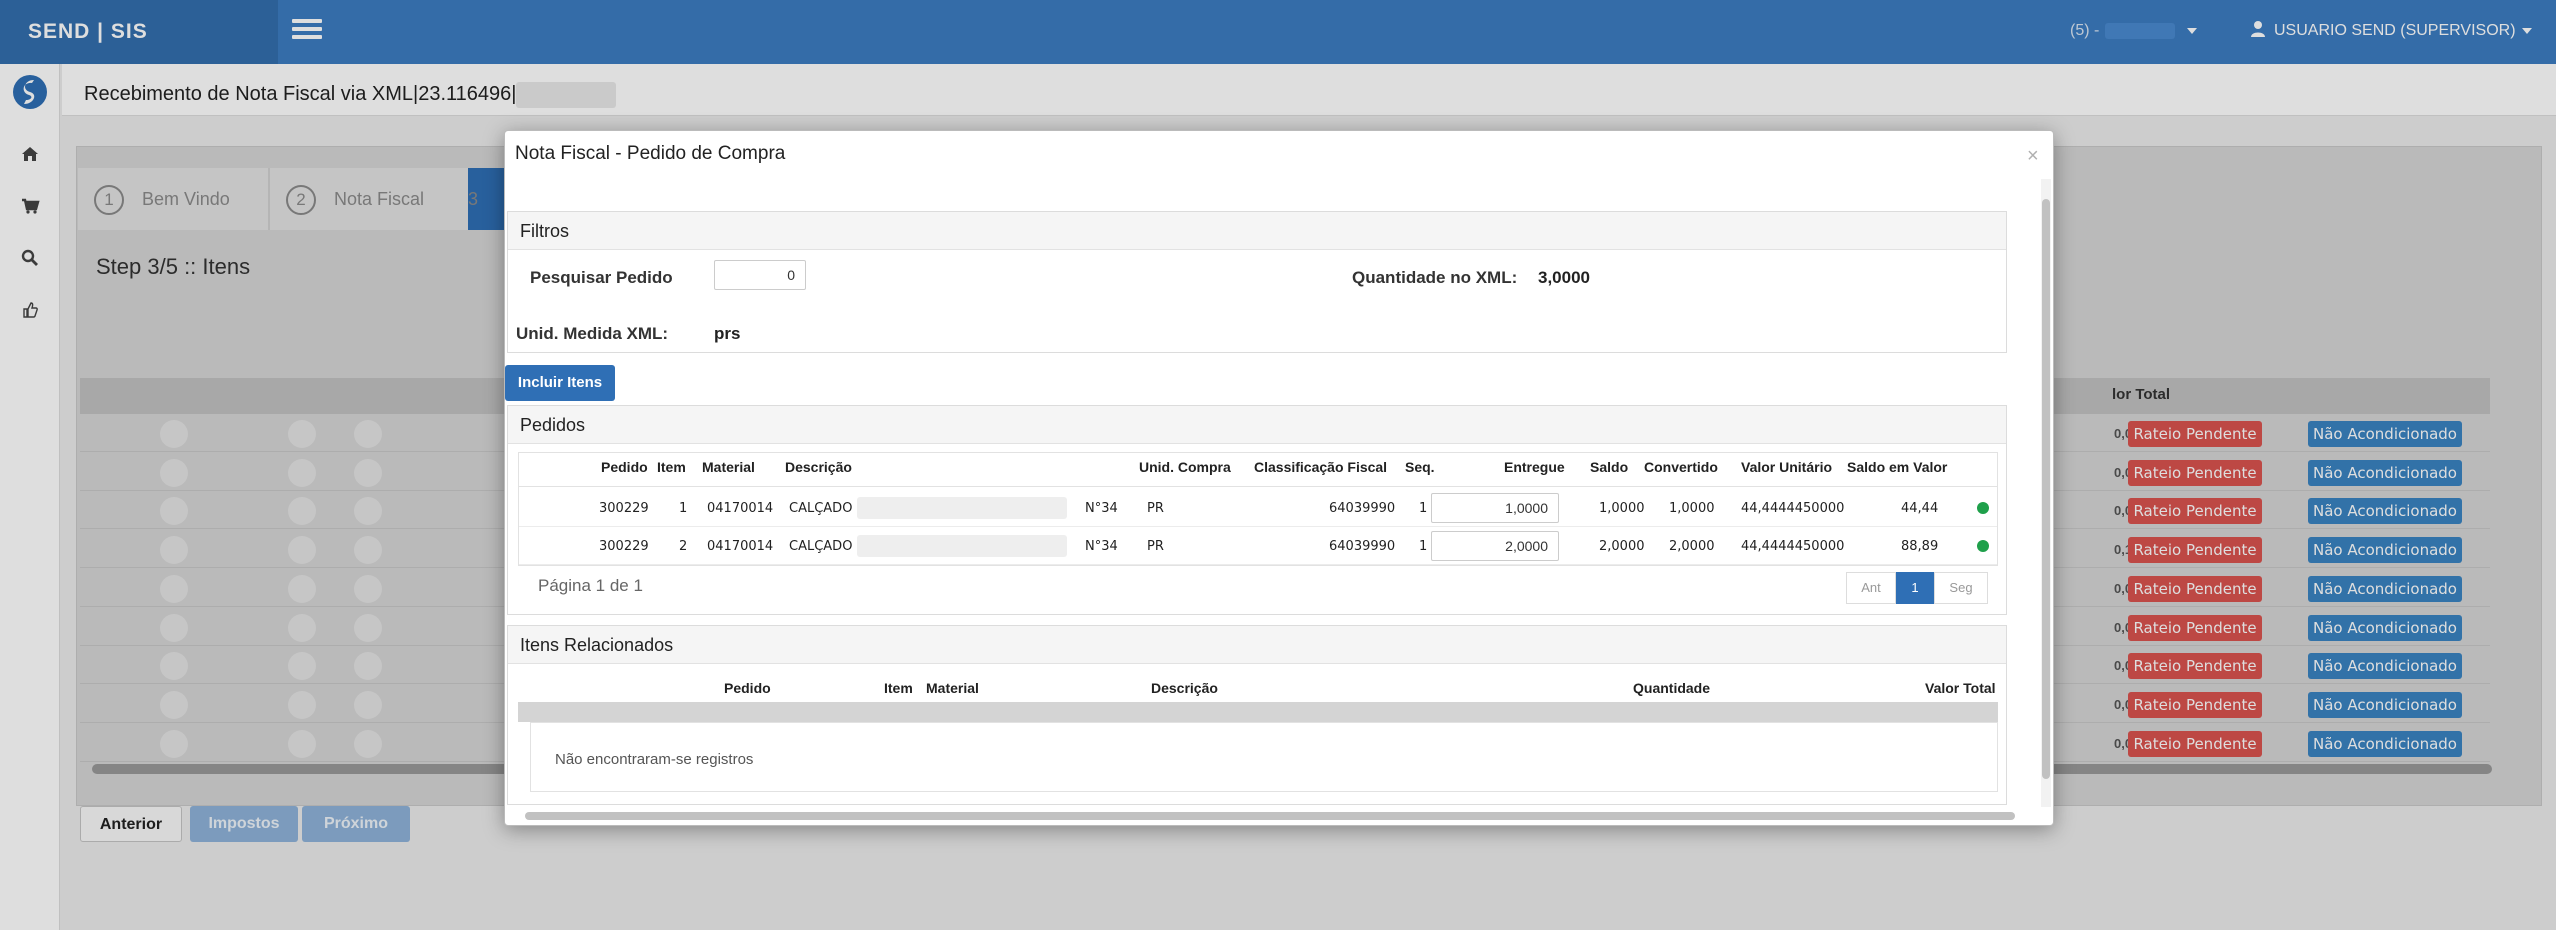  Describe the element at coordinates (1692, 508) in the screenshot. I see `cell-convertido: 1,0000` at that location.